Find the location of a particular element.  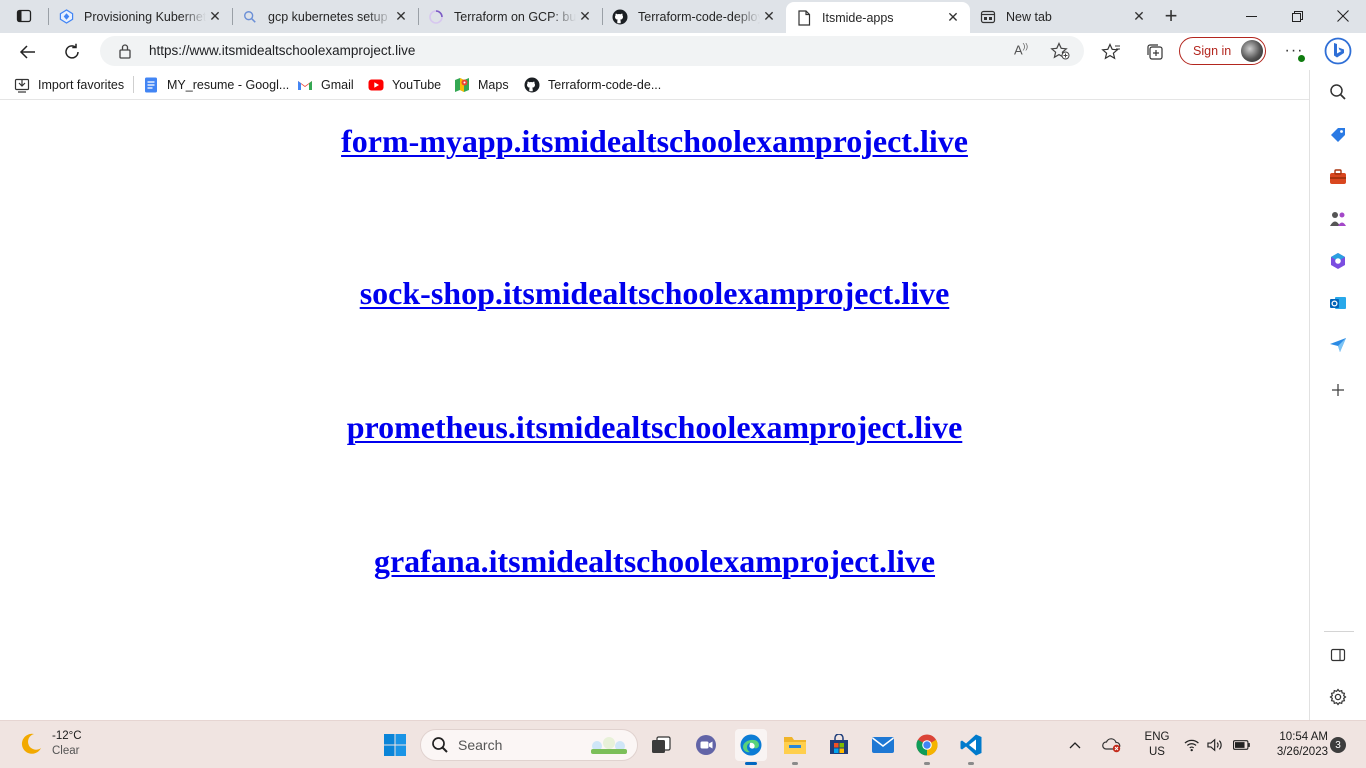

outlook-icon is located at coordinates (1338, 303).